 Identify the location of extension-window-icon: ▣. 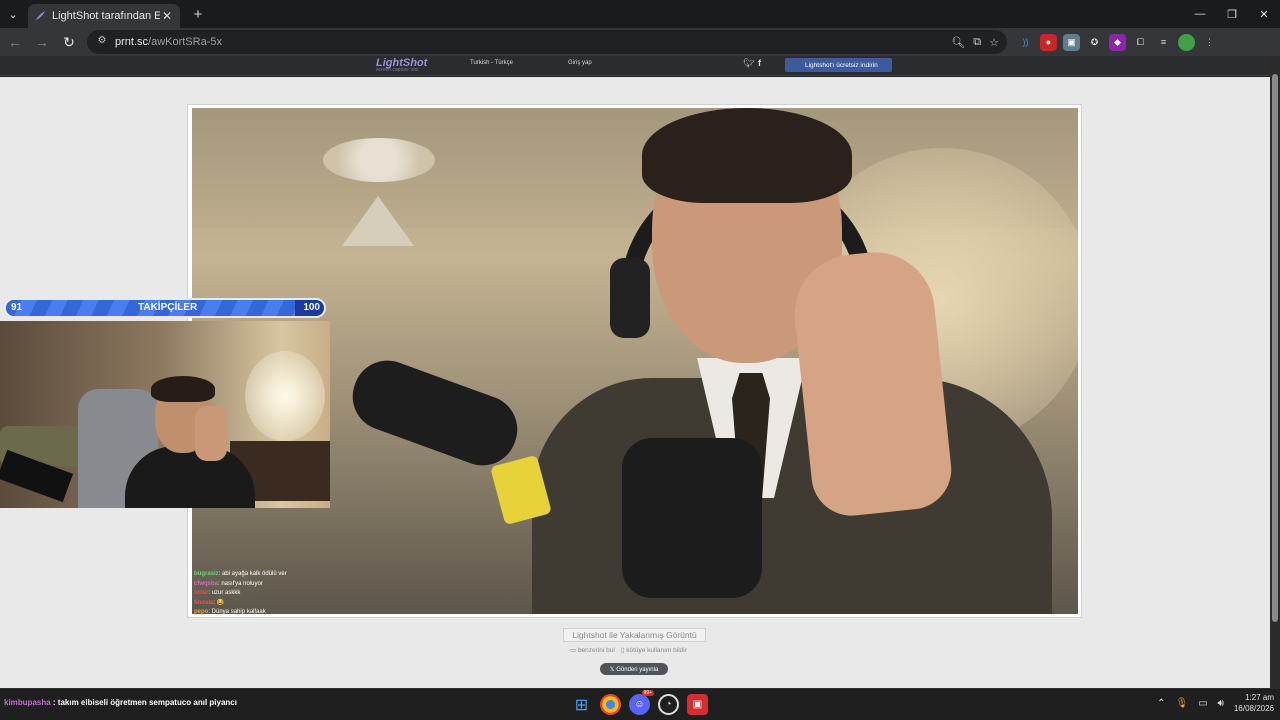
(1071, 42).